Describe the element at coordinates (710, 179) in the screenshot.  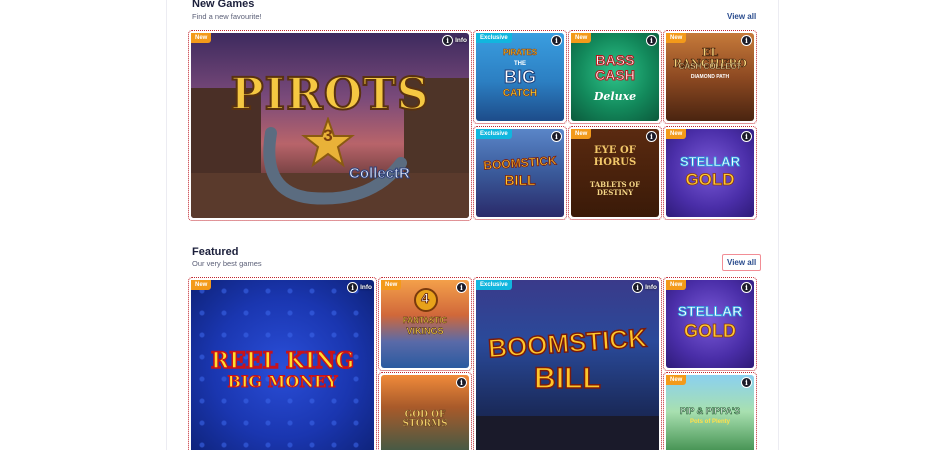
I see `stellar-gold-small-sub: GOLD` at that location.